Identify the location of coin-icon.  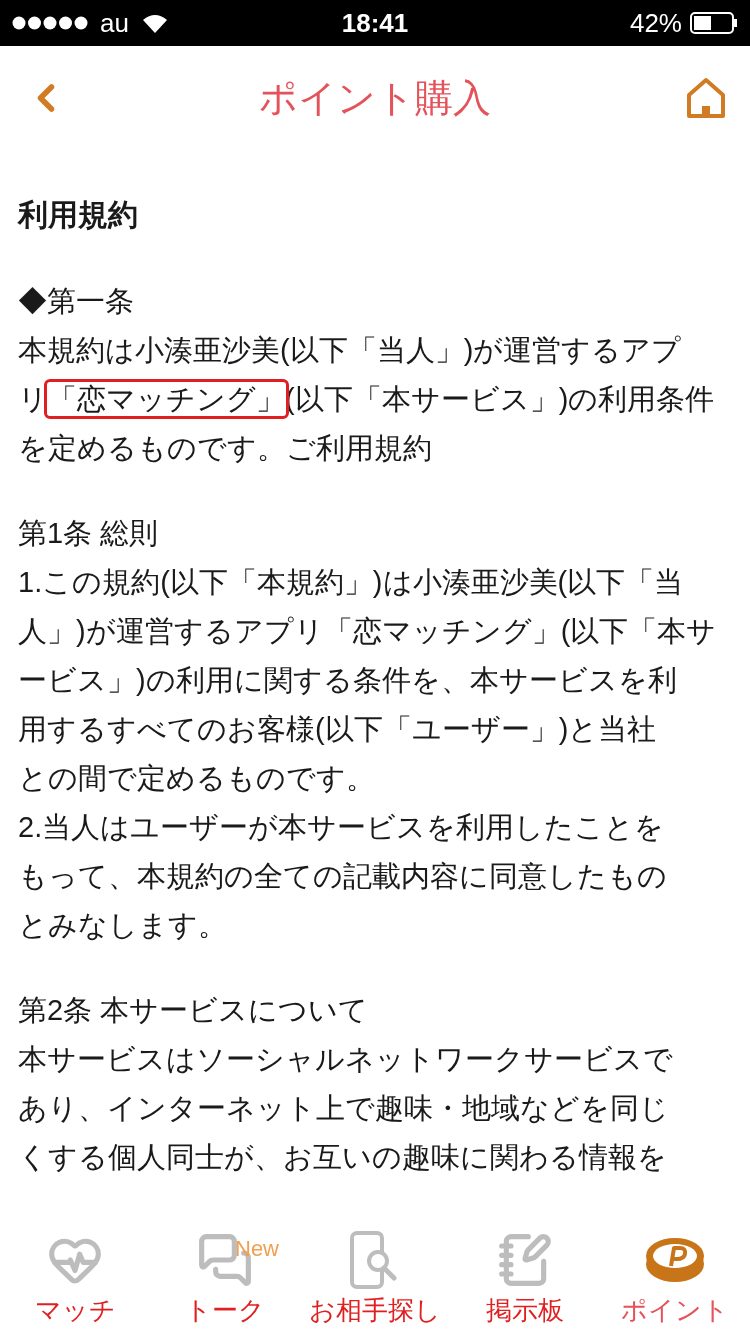
(675, 1260).